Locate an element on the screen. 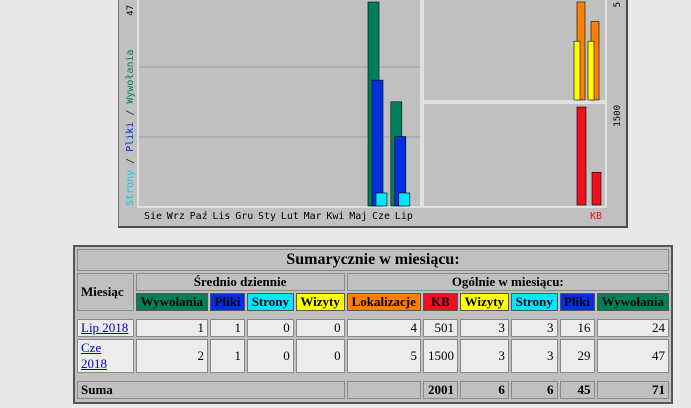 Image resolution: width=691 pixels, height=408 pixels. table-cell: 29 is located at coordinates (577, 356).